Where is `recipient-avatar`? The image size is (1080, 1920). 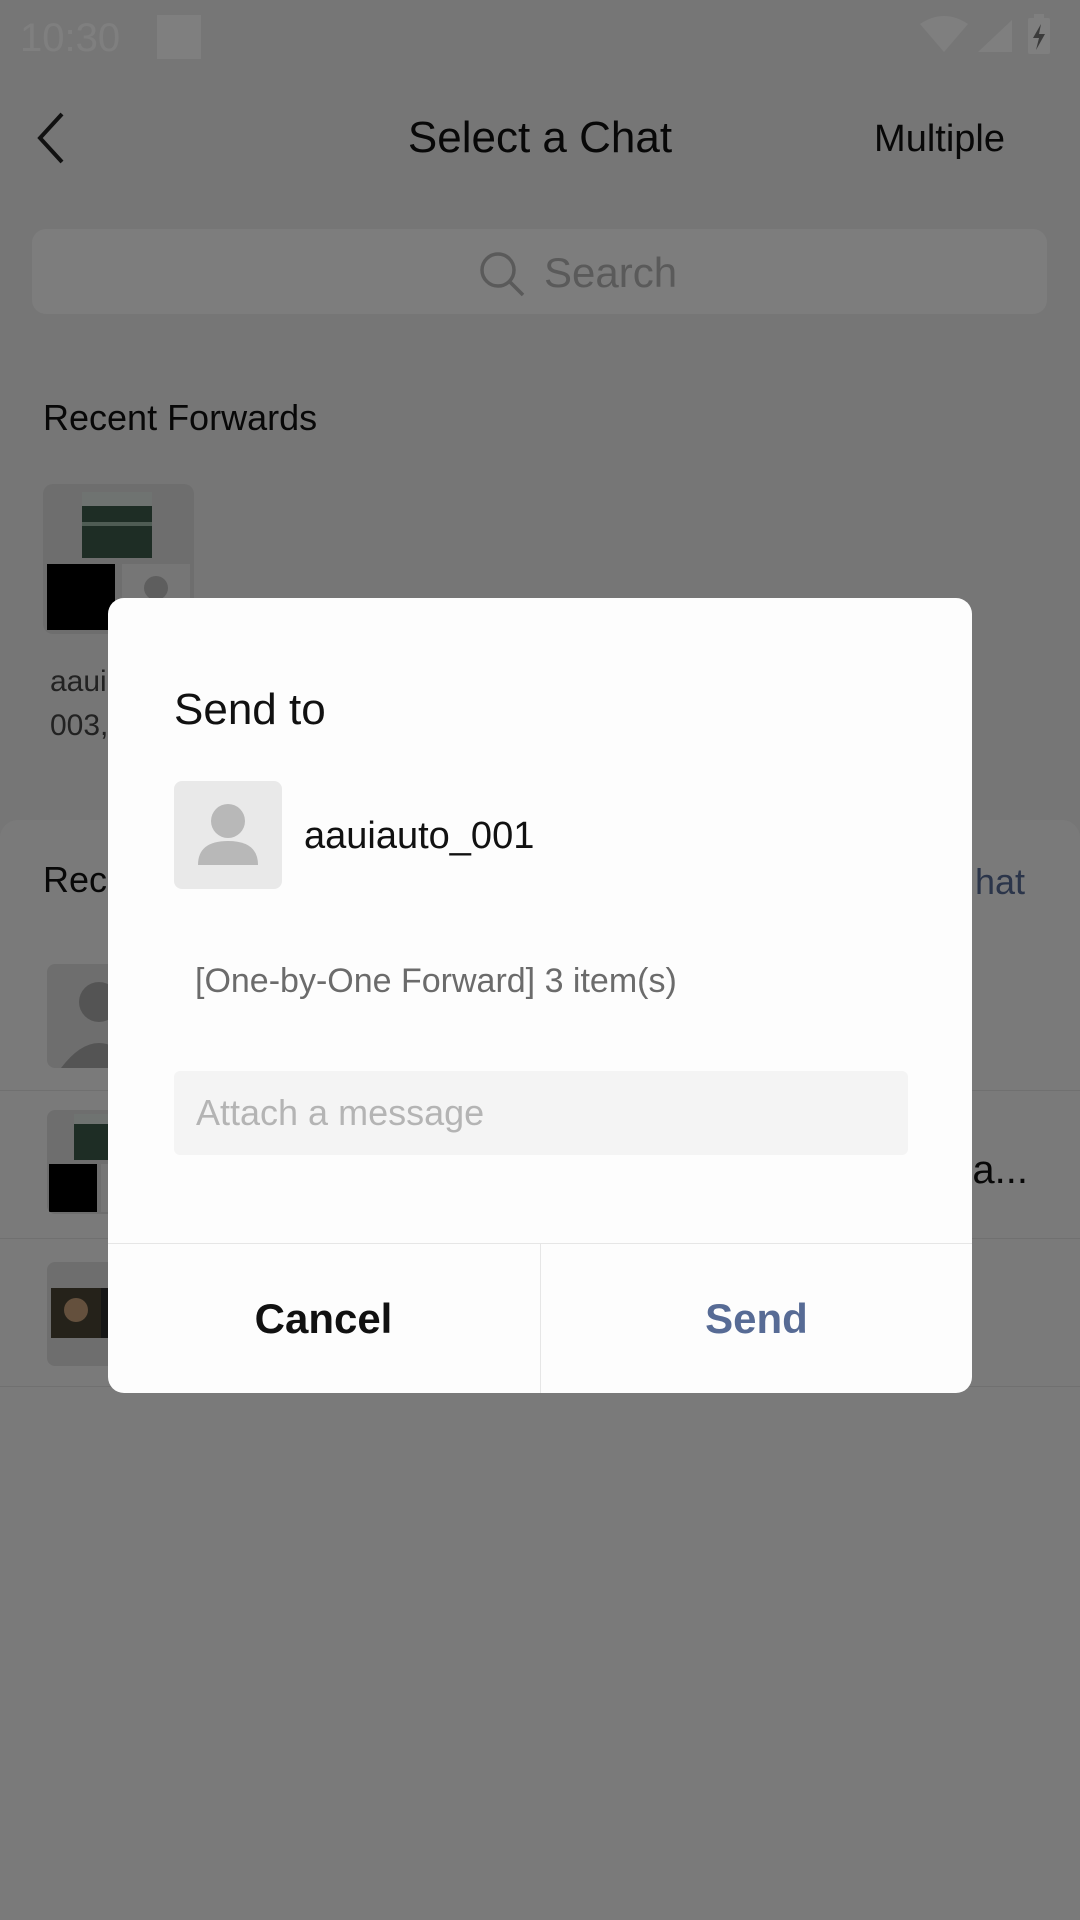 recipient-avatar is located at coordinates (228, 835).